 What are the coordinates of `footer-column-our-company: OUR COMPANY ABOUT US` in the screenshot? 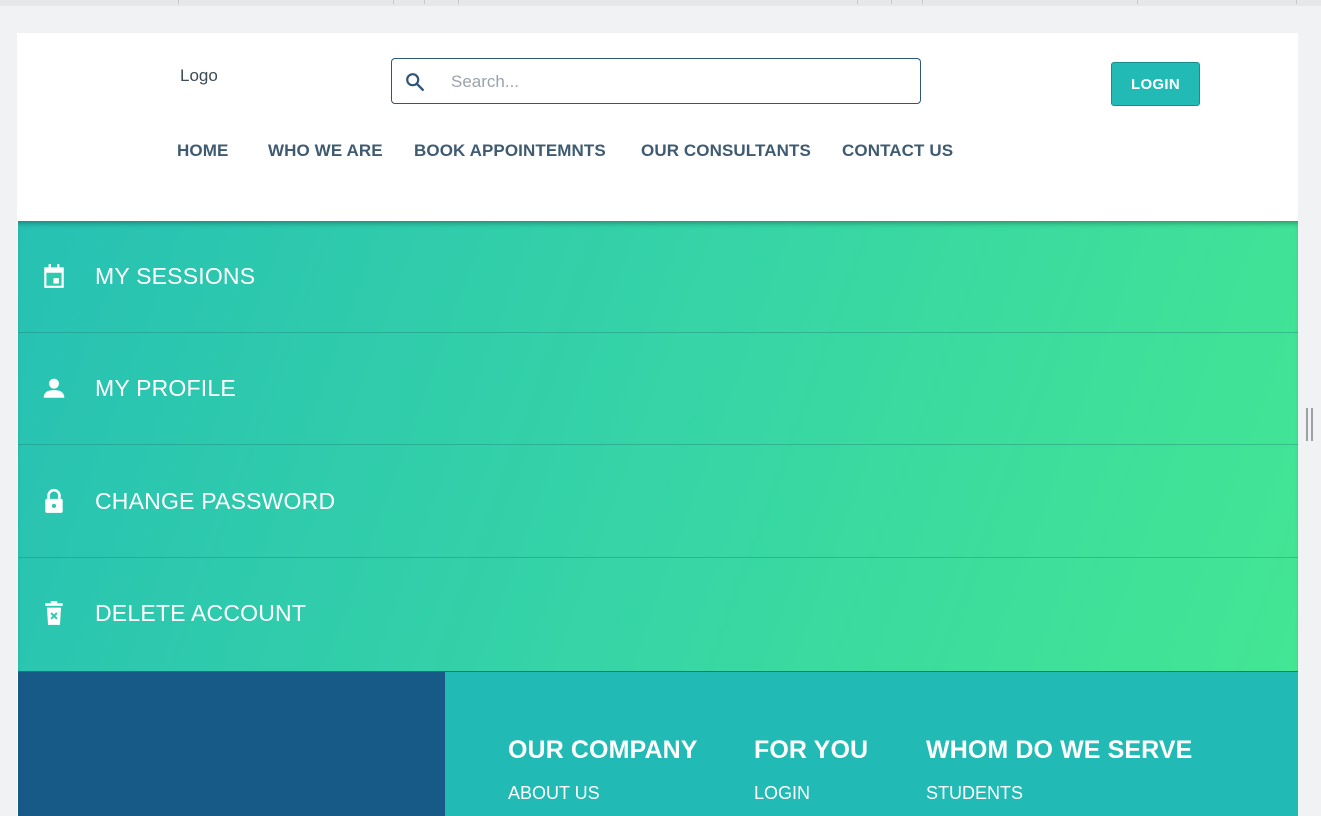 It's located at (603, 770).